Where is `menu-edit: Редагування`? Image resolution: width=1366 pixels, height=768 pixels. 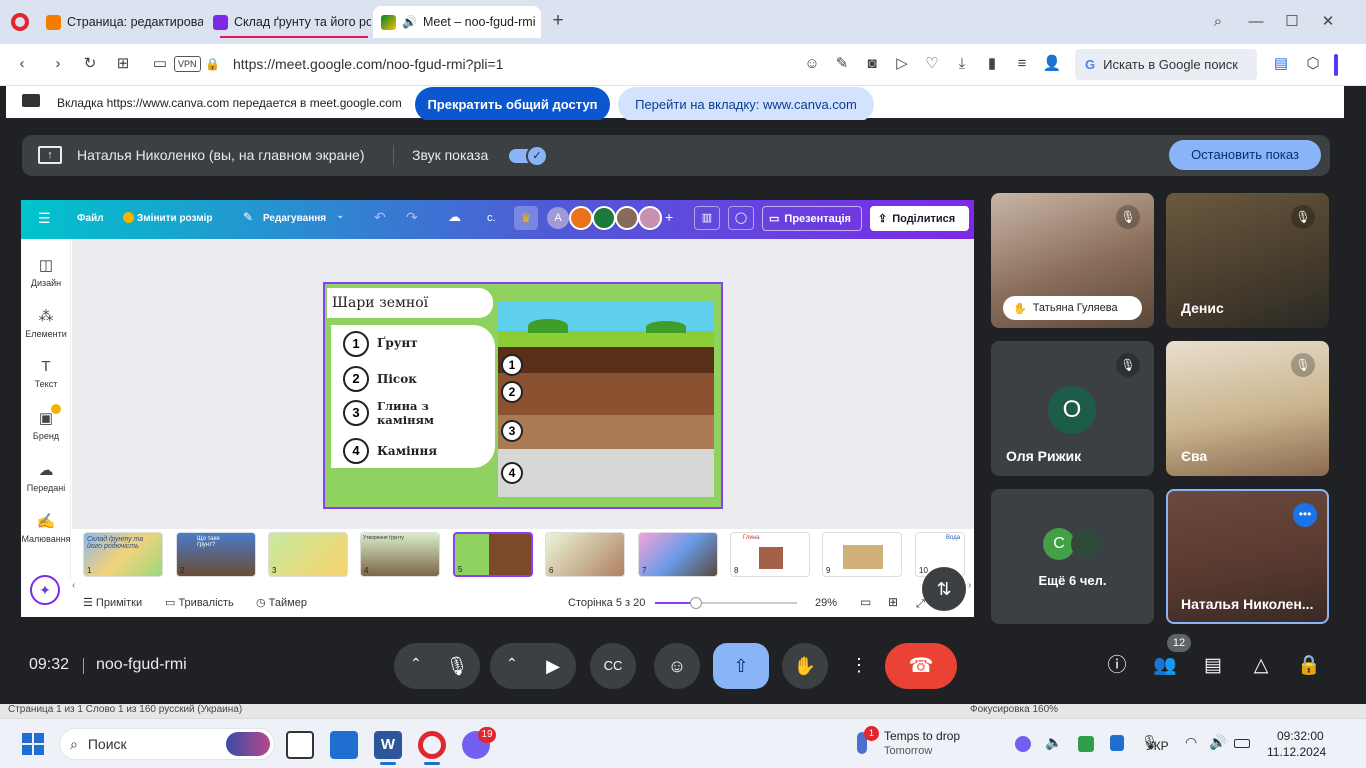 menu-edit: Редагування is located at coordinates (294, 218).